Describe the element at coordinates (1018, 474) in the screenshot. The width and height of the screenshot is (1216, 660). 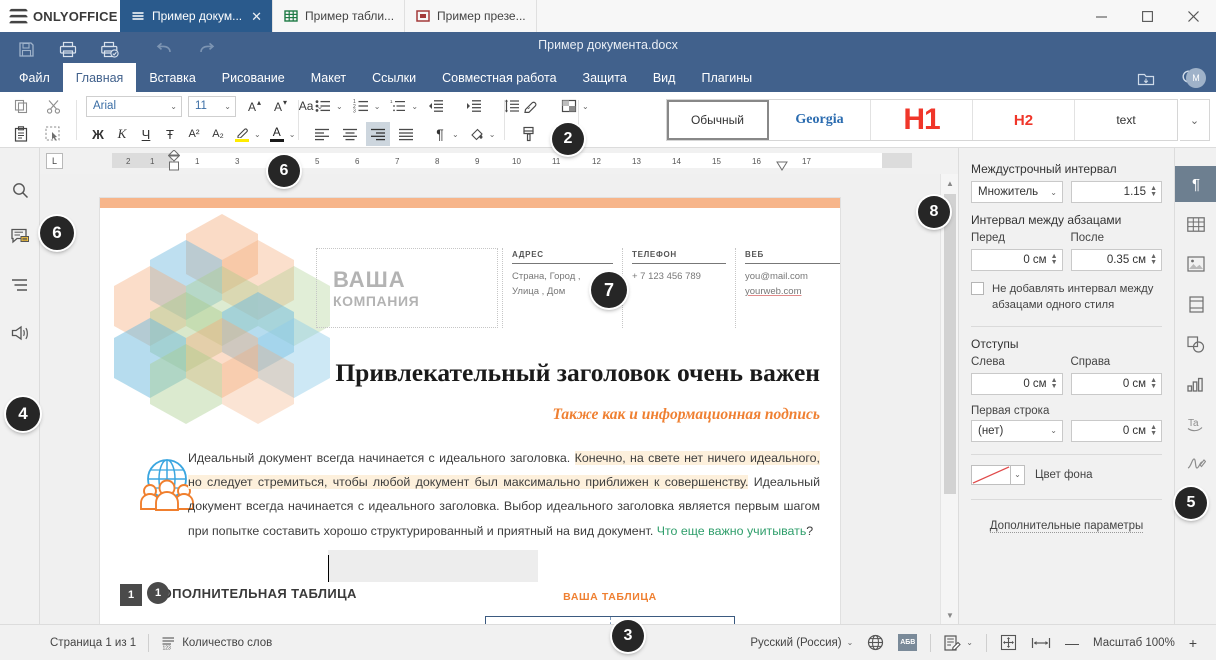
I see `background-color-dropdown: ⌄` at that location.